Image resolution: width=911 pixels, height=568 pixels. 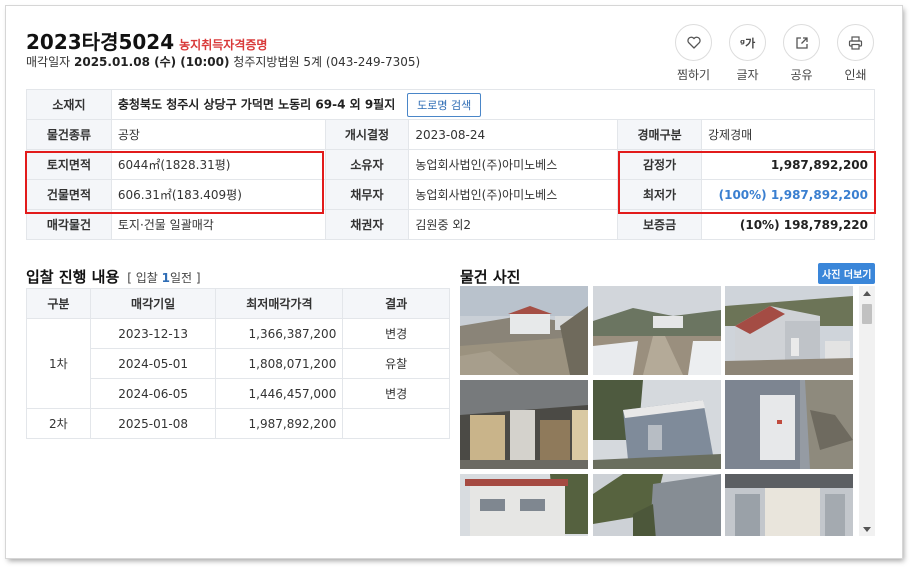 I want to click on court-info: 청주지방법원 5계 (043-249-7305), so click(x=327, y=62).